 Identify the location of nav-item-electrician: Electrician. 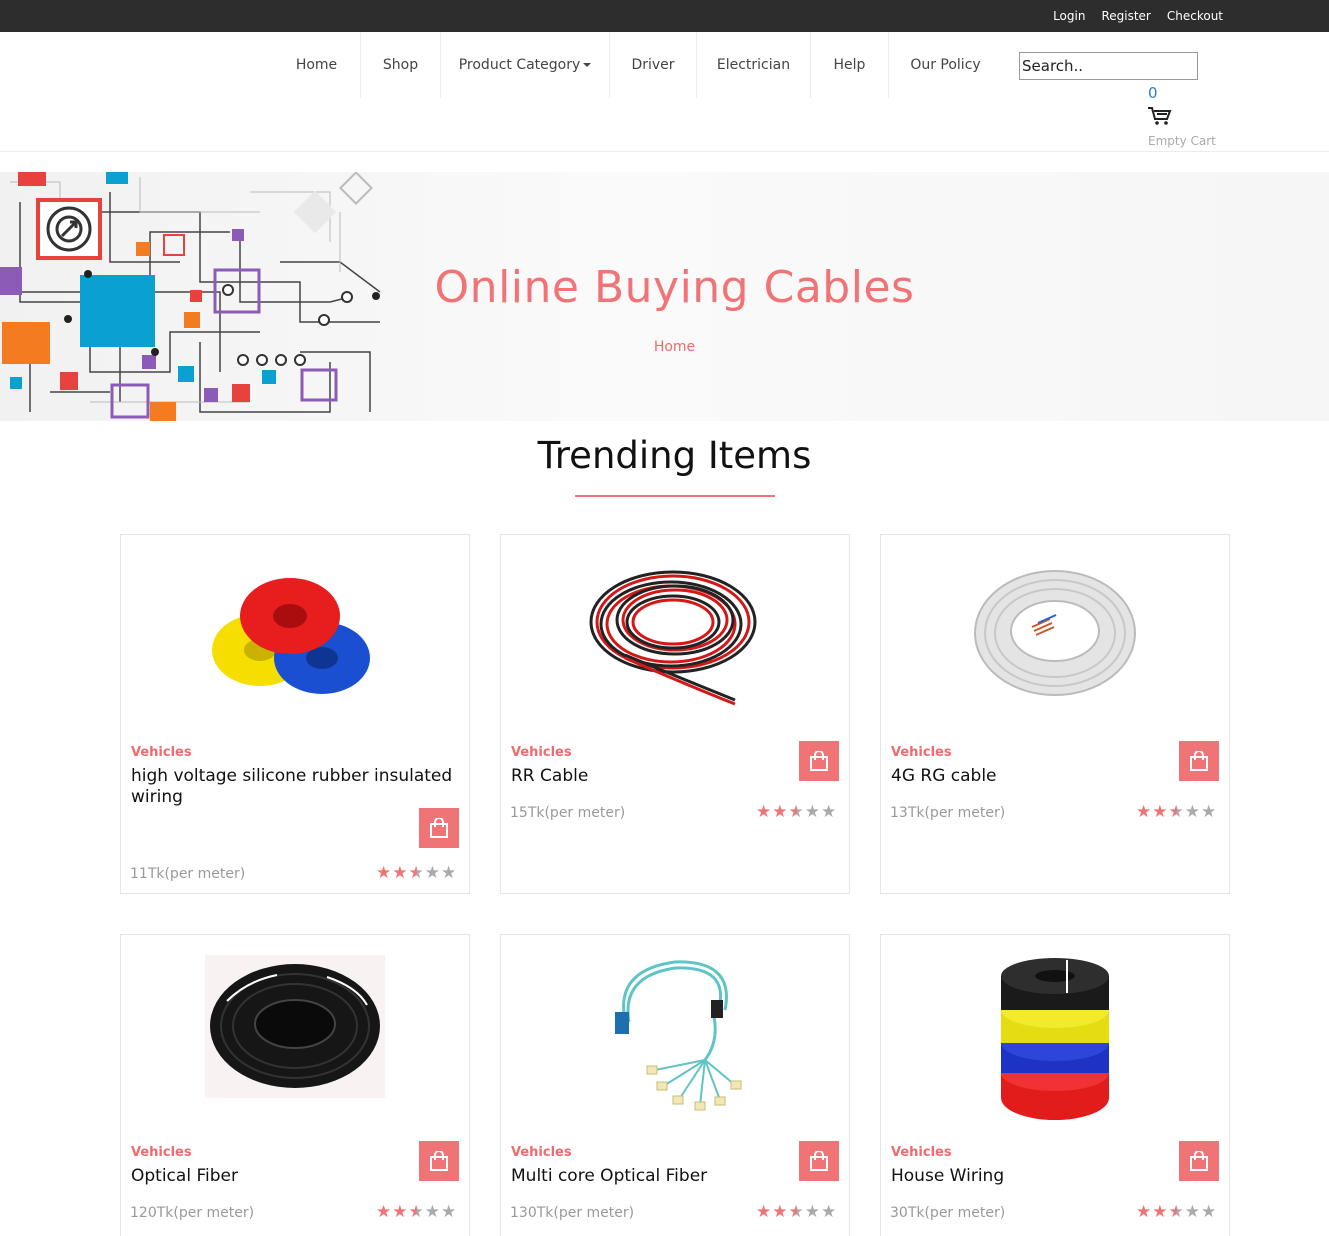
(754, 65).